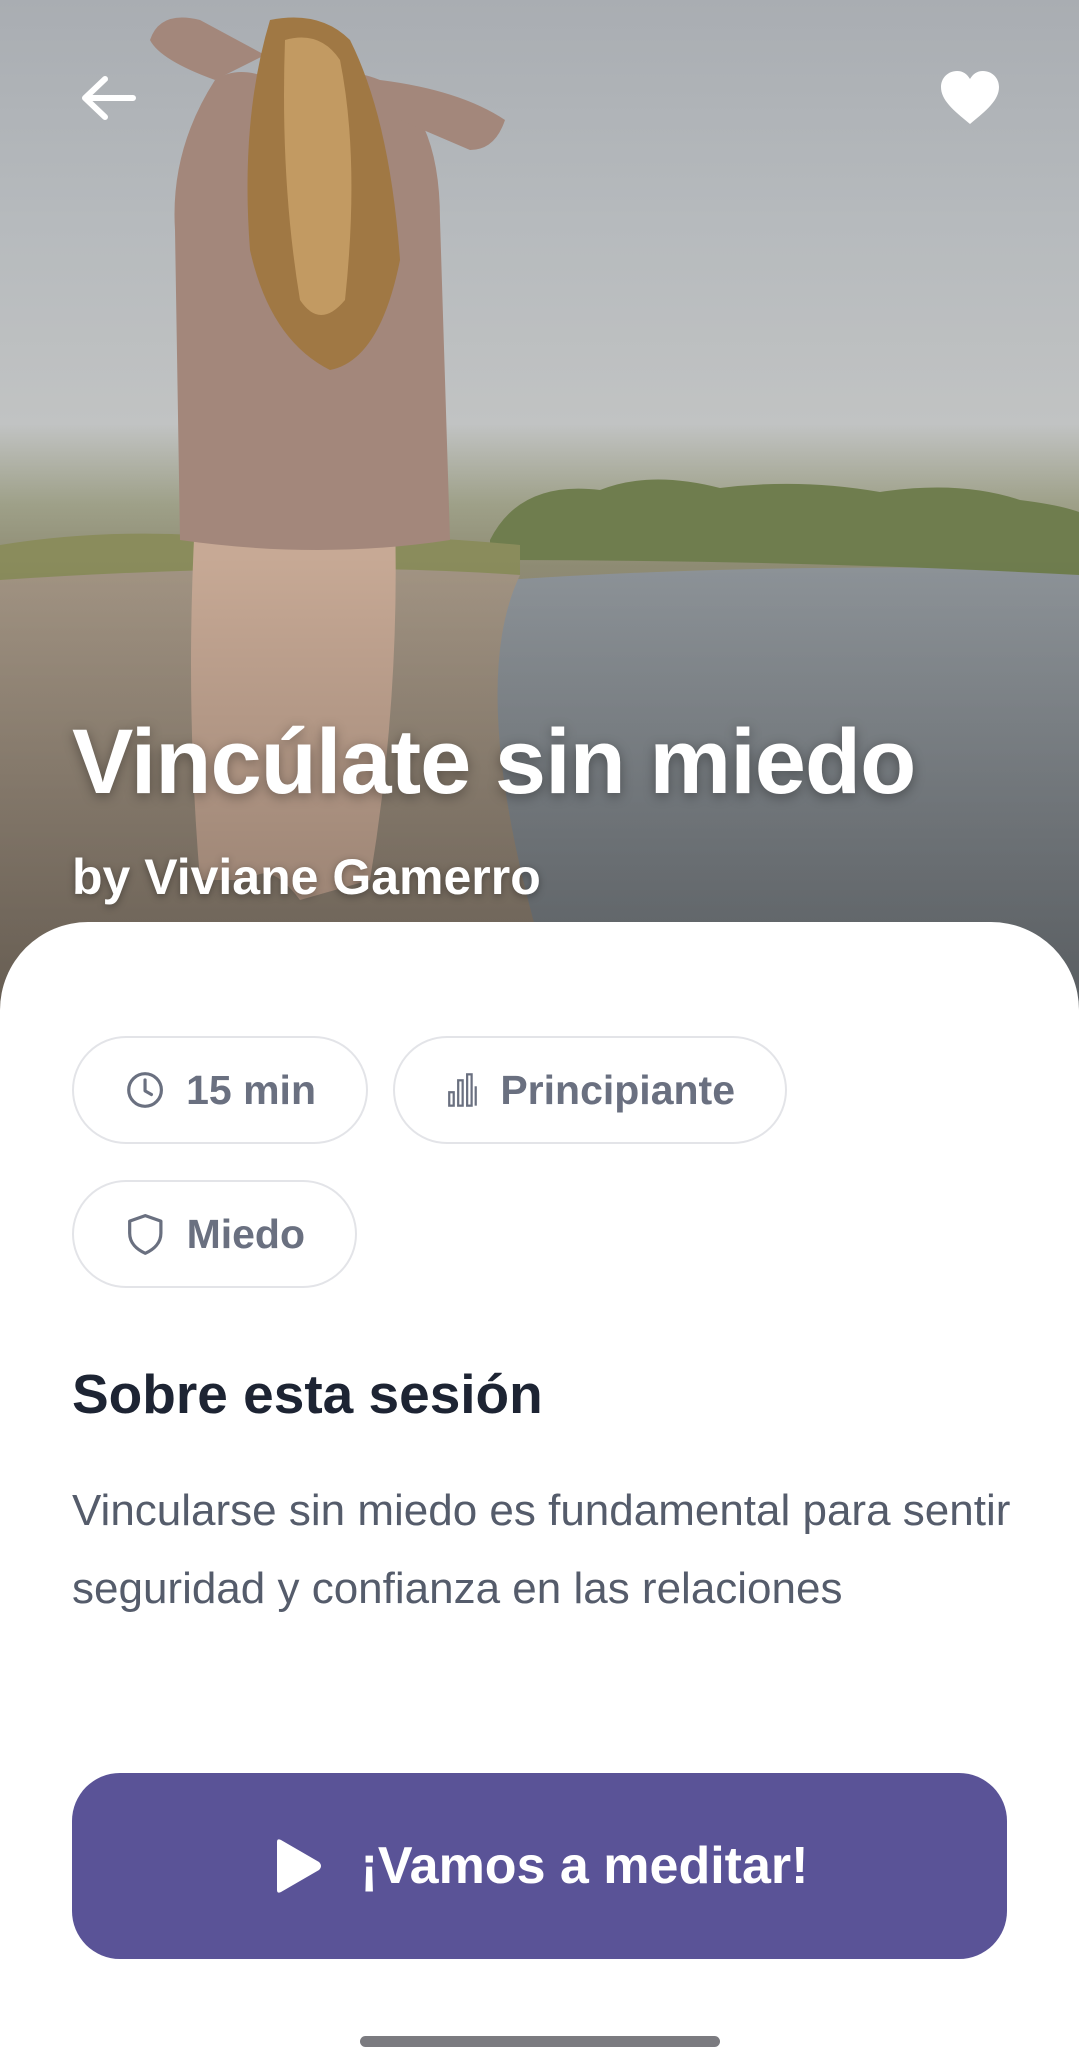 The height and width of the screenshot is (2070, 1079). I want to click on topic-chip: Miedo, so click(214, 1234).